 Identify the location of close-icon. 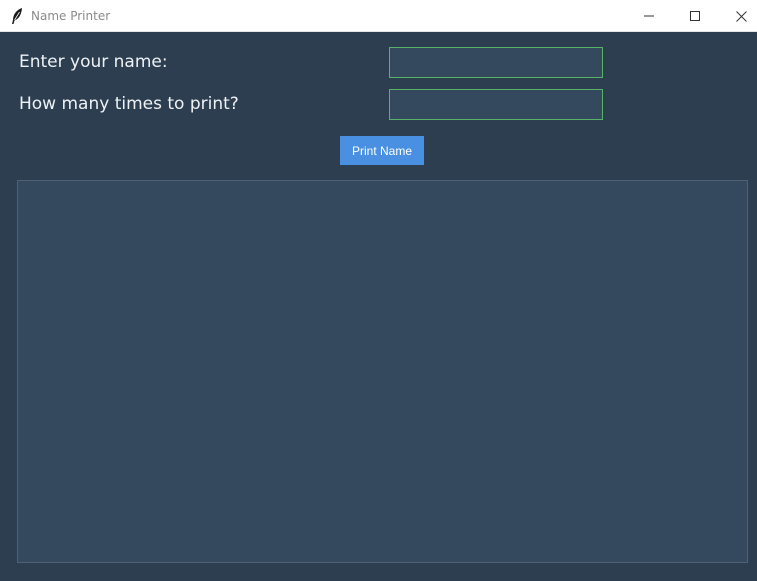
(741, 16).